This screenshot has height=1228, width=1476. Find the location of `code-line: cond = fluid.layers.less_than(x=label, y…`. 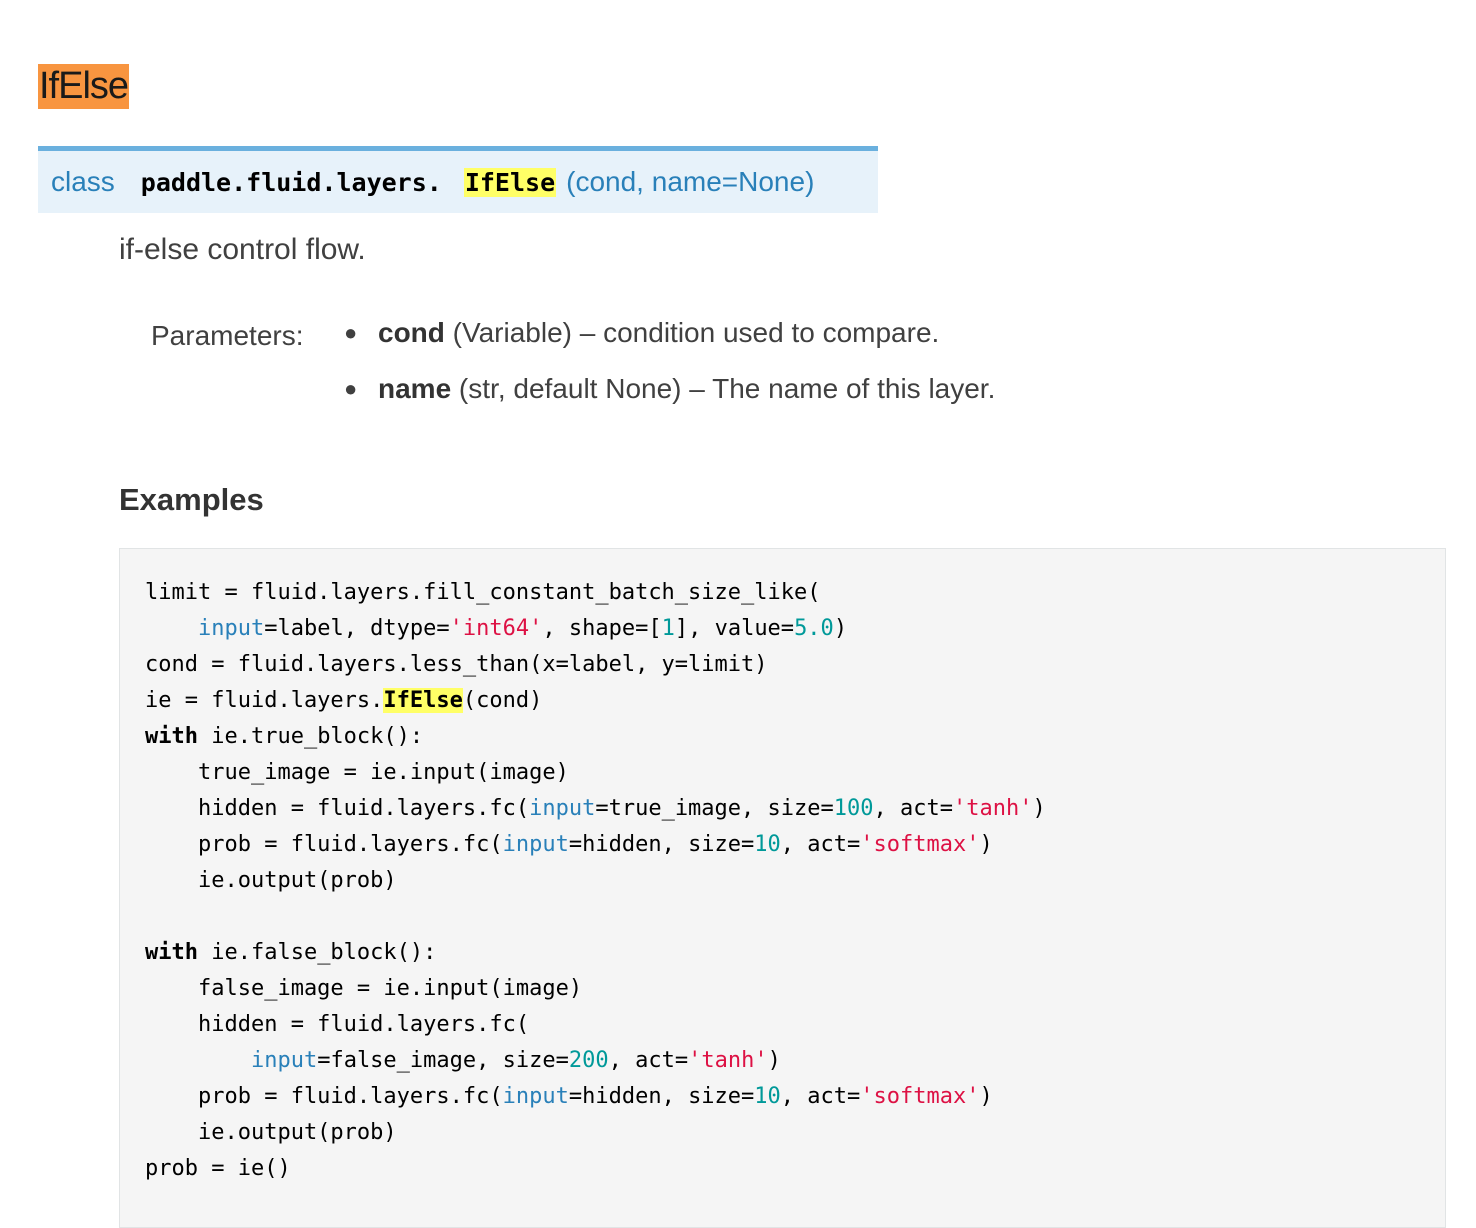

code-line: cond = fluid.layers.less_than(x=label, y… is located at coordinates (456, 664).